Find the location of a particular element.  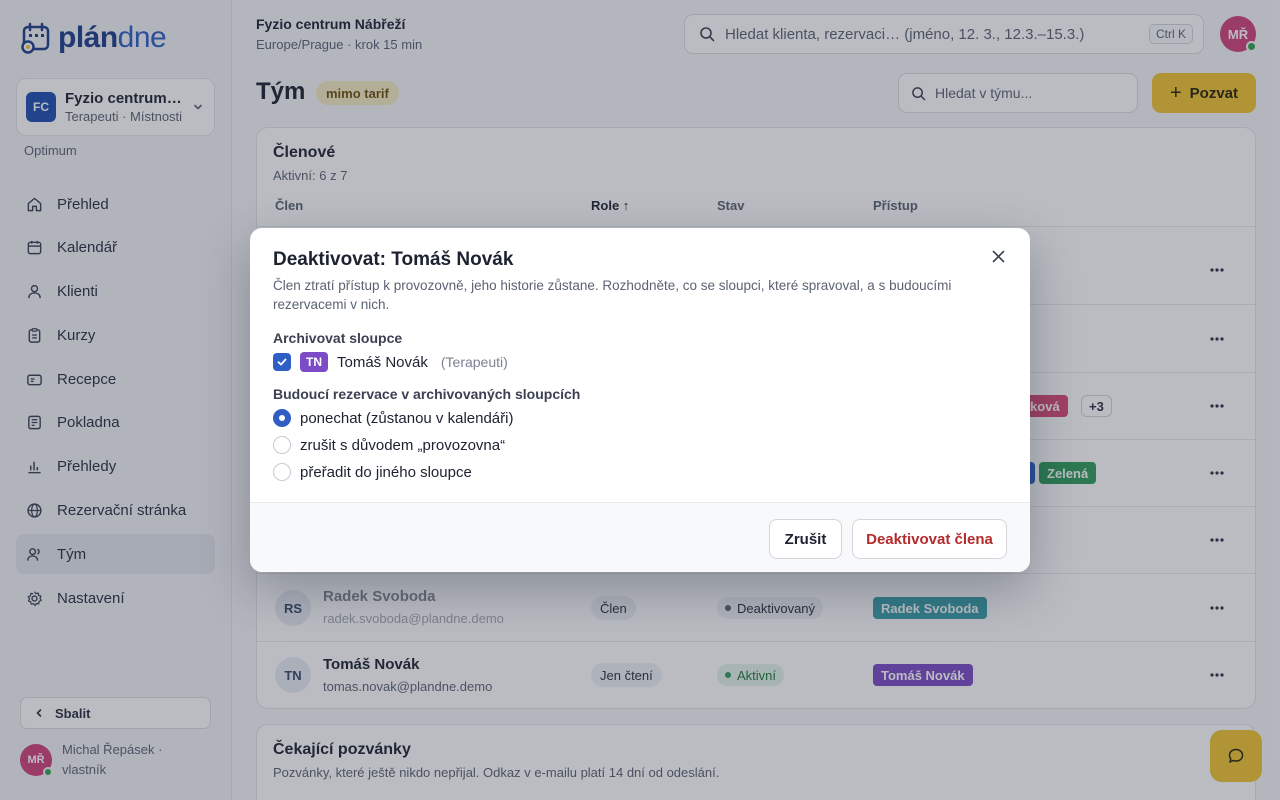

column-name: Tomáš Novák is located at coordinates (382, 362).